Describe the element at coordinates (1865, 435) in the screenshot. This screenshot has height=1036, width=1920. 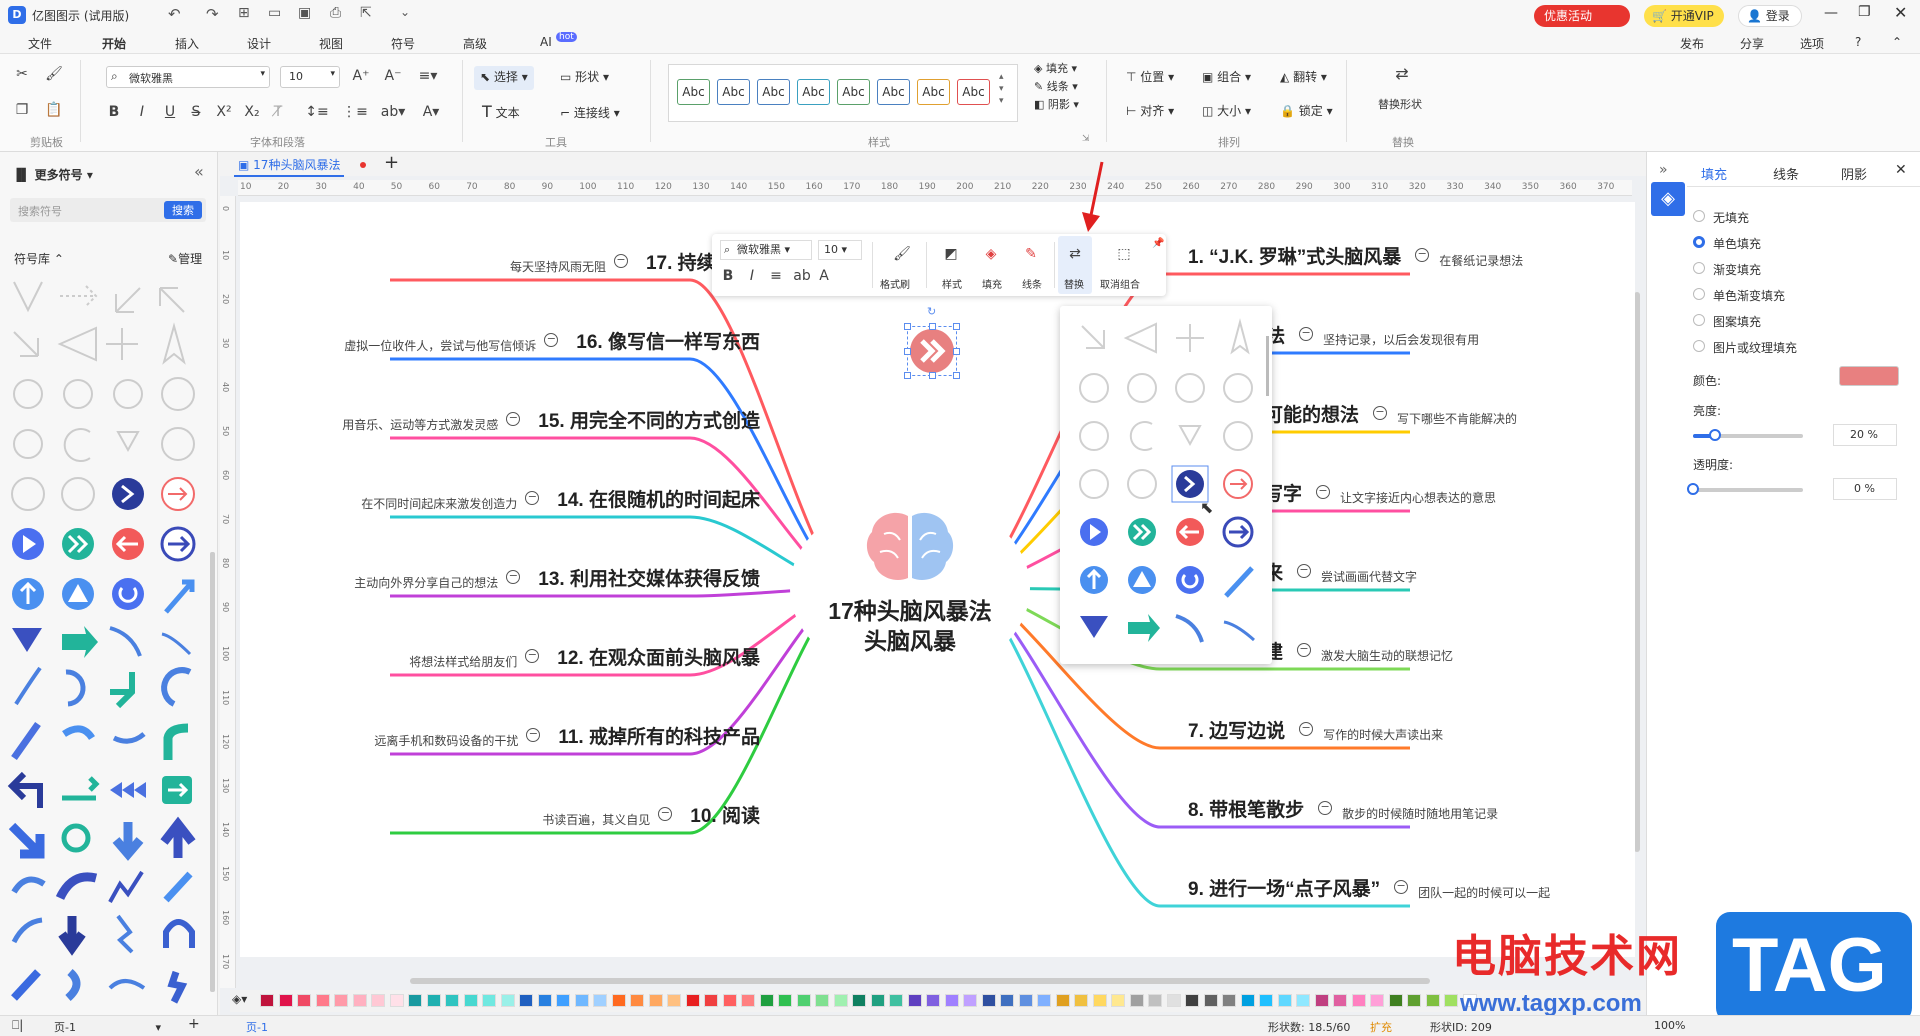
I see `brightness-input: 20 %` at that location.